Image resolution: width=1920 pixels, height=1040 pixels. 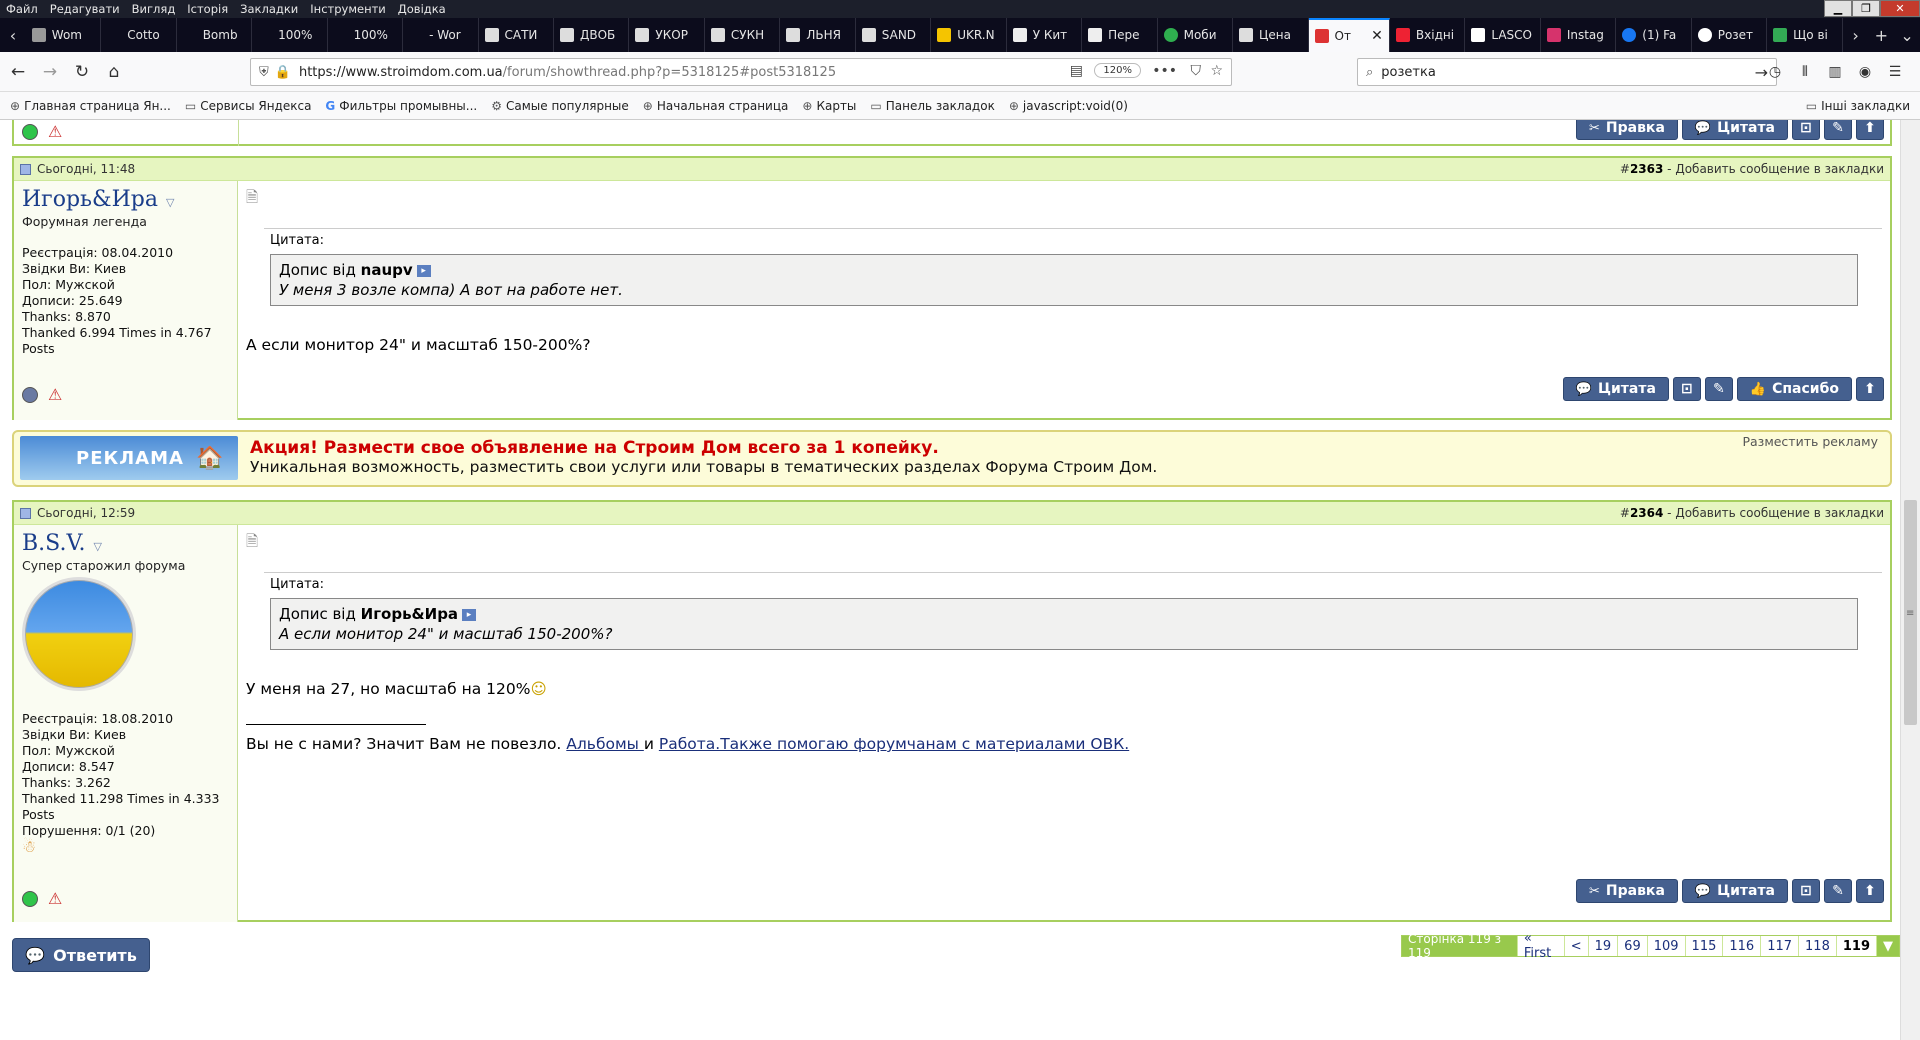 I want to click on browser-tab: SAND, so click(x=894, y=35).